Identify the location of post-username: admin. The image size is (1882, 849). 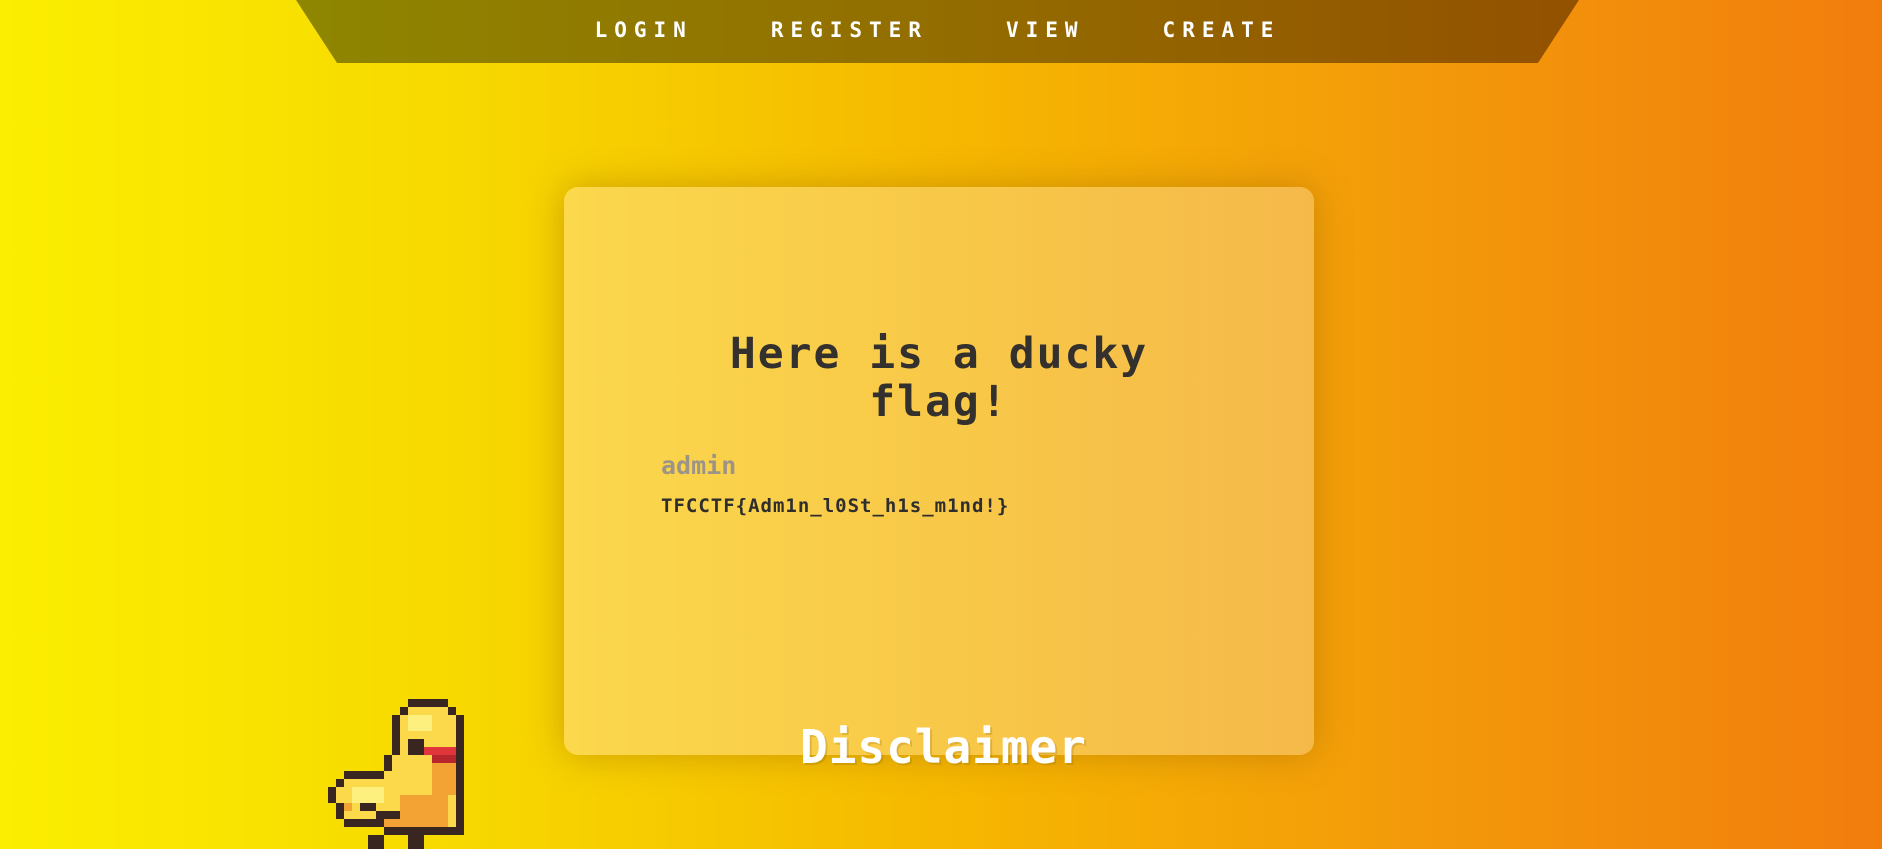
(699, 465).